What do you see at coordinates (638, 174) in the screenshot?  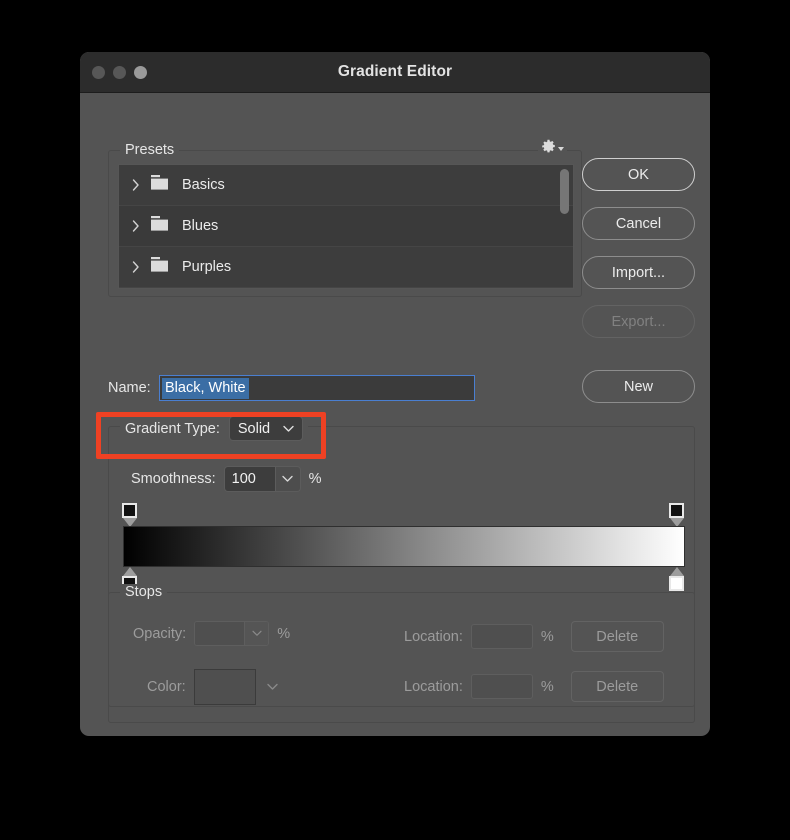 I see `ok-button: OK` at bounding box center [638, 174].